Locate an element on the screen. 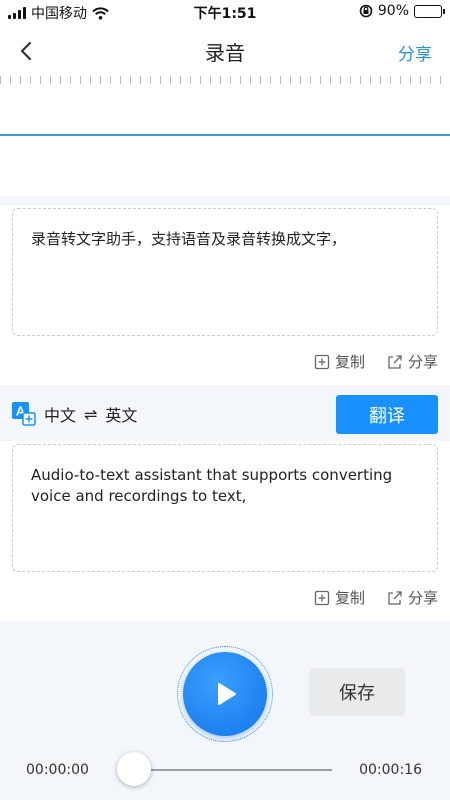 The height and width of the screenshot is (800, 450). nav-bar: 录音 分享 is located at coordinates (225, 50).